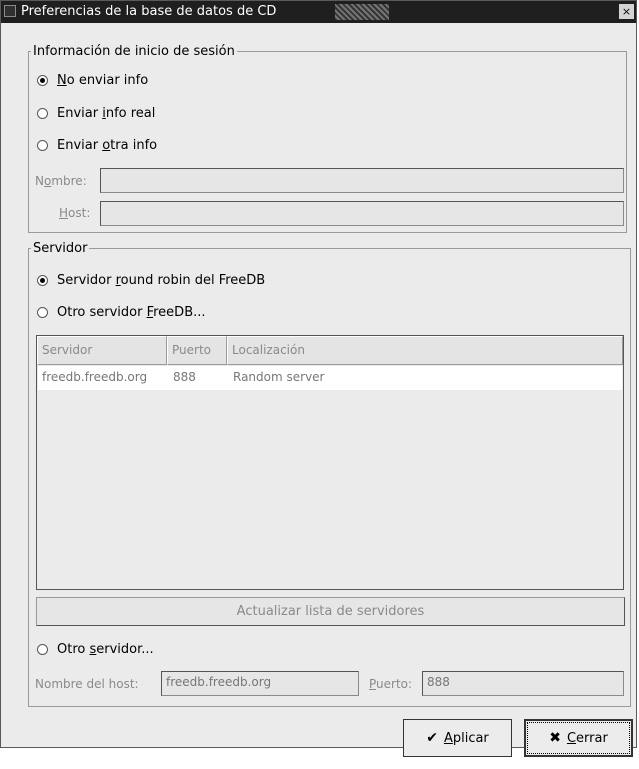  Describe the element at coordinates (279, 377) in the screenshot. I see `cell-location: Random server` at that location.